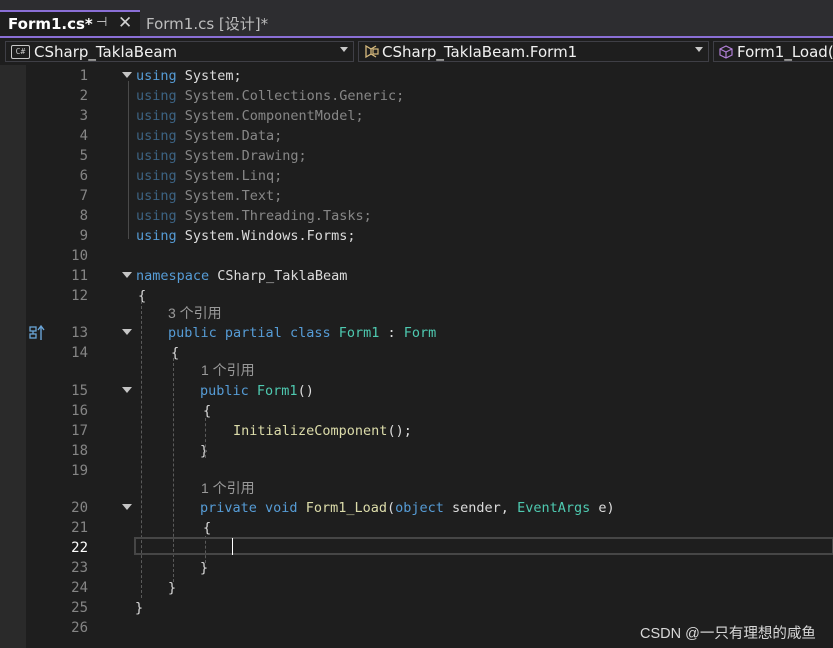  Describe the element at coordinates (79, 256) in the screenshot. I see `line-number: 10` at that location.